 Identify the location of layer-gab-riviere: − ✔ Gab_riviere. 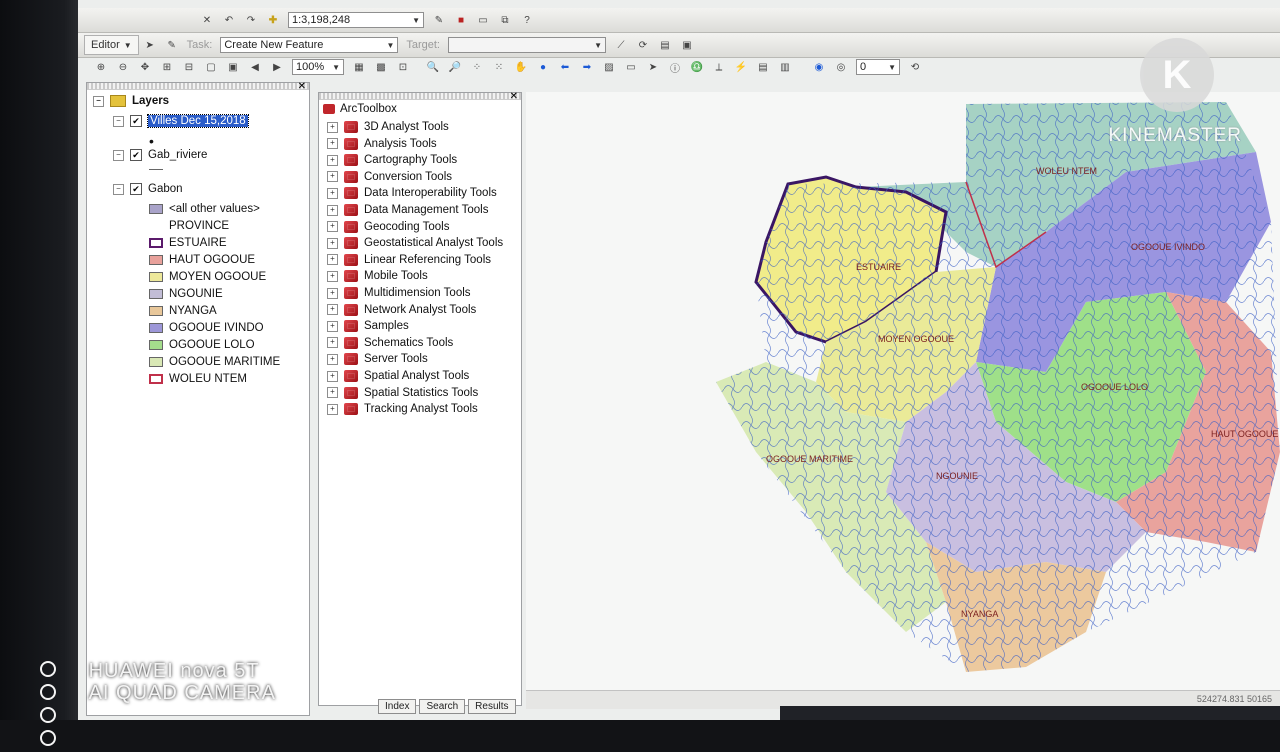
(160, 155).